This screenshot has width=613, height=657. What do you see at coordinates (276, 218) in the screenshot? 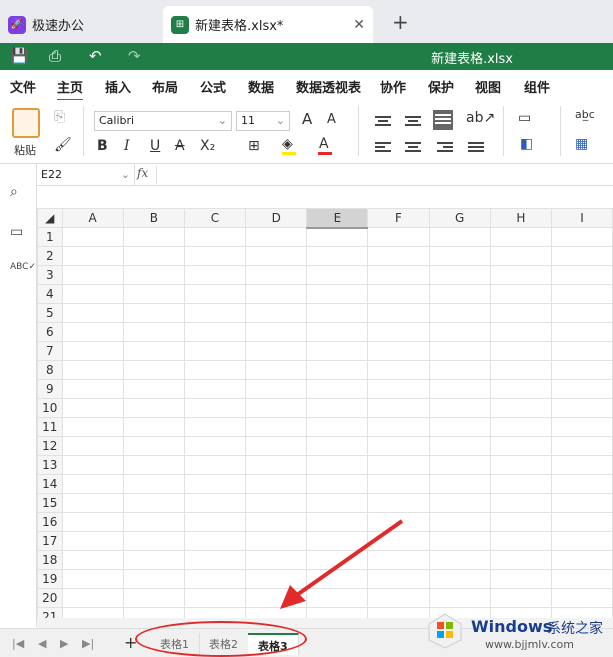
I see `column-header: D` at bounding box center [276, 218].